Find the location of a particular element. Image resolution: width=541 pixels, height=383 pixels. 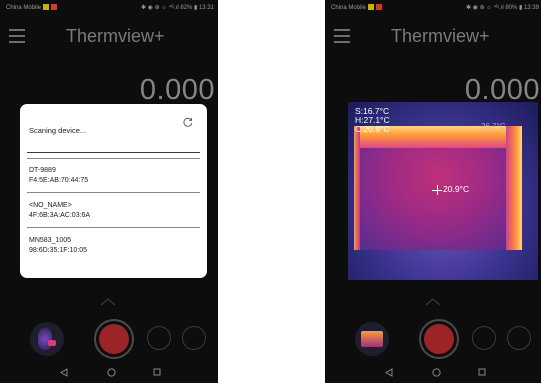

center-temp-label: 20.9°C is located at coordinates (456, 189).